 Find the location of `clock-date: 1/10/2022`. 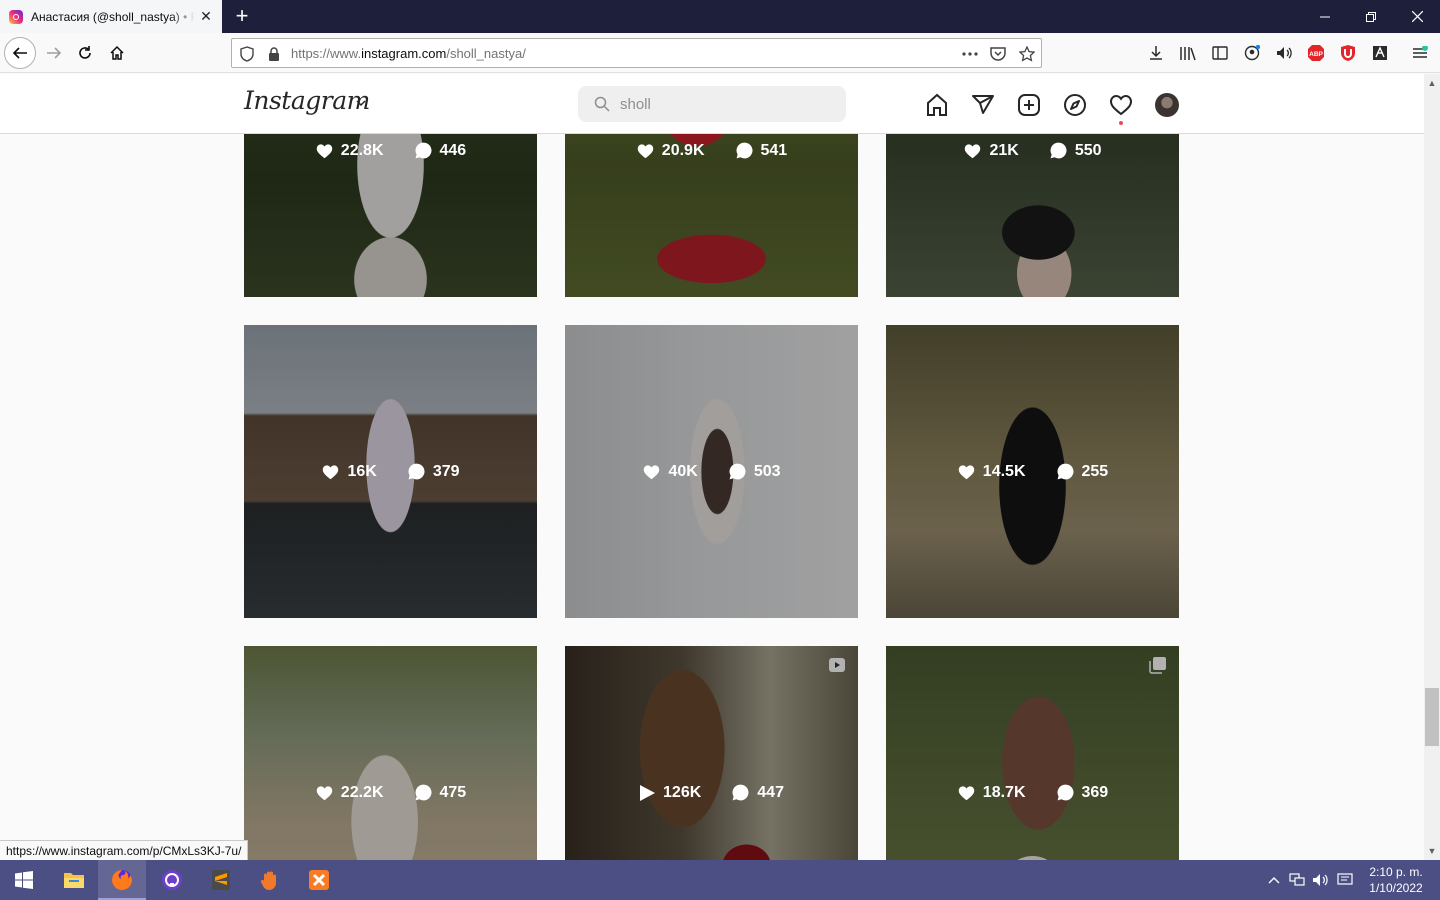

clock-date: 1/10/2022 is located at coordinates (1396, 888).